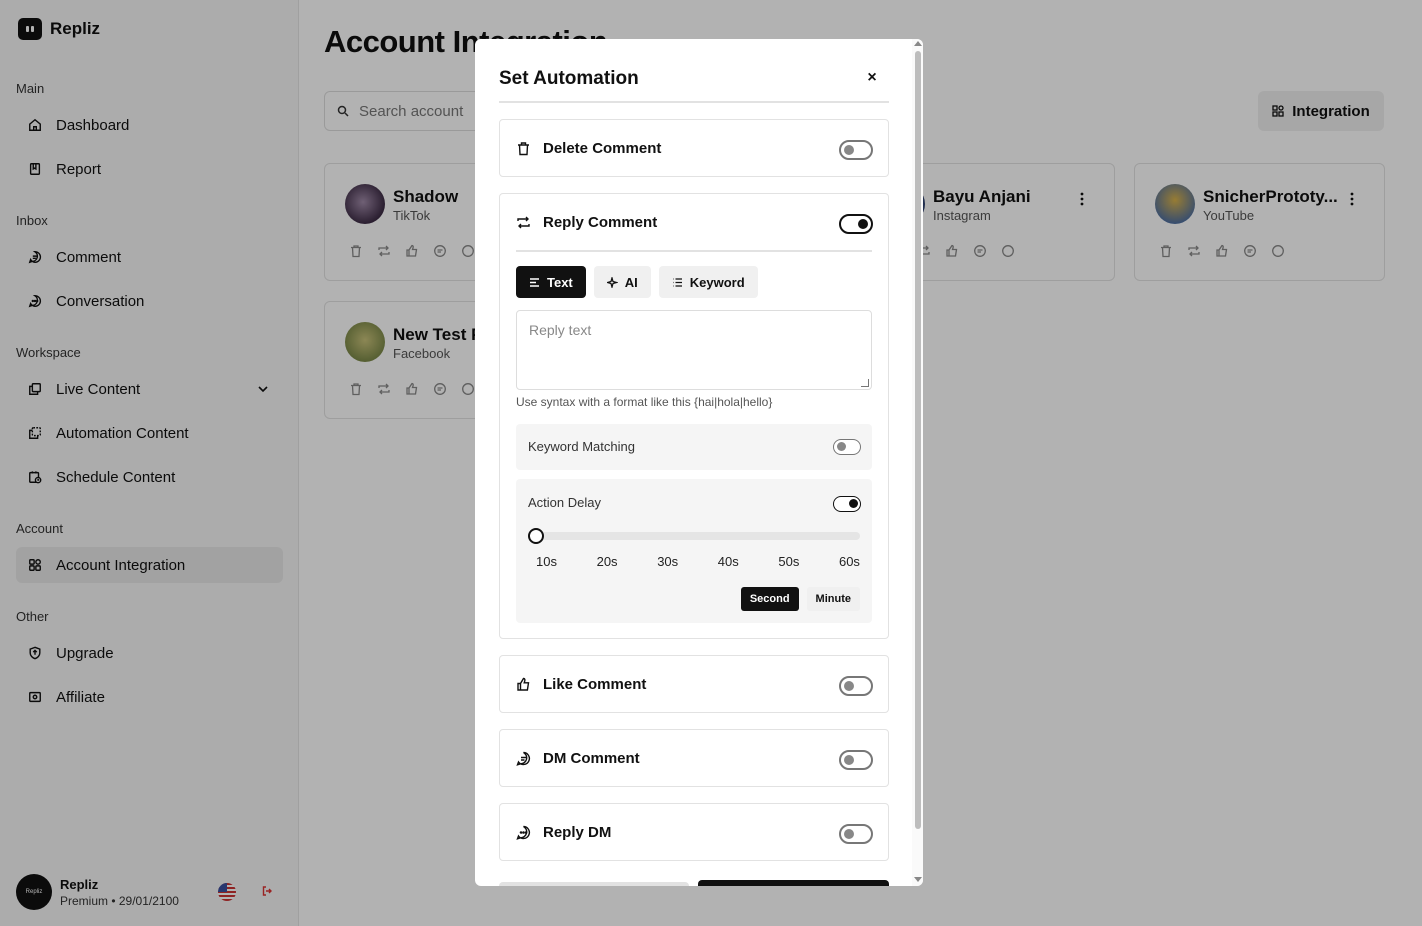 The height and width of the screenshot is (926, 1422). I want to click on scrollbar-thumb, so click(918, 440).